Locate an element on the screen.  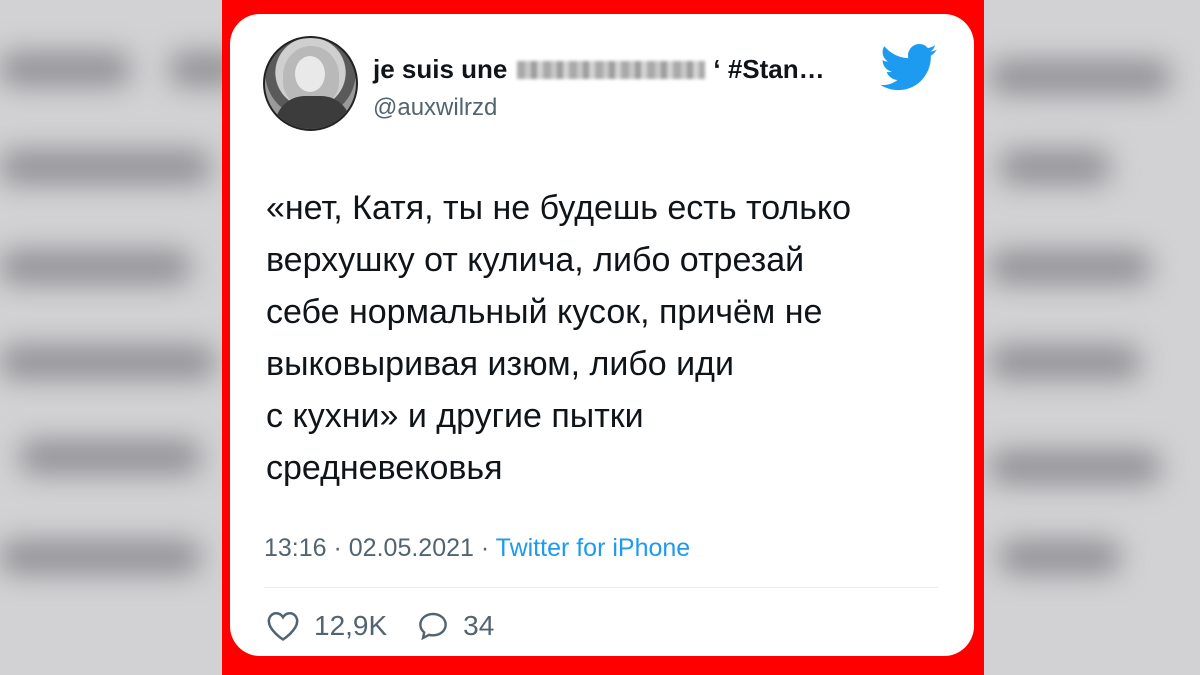
tweet-stats: 12,9K 34 is located at coordinates (395, 626).